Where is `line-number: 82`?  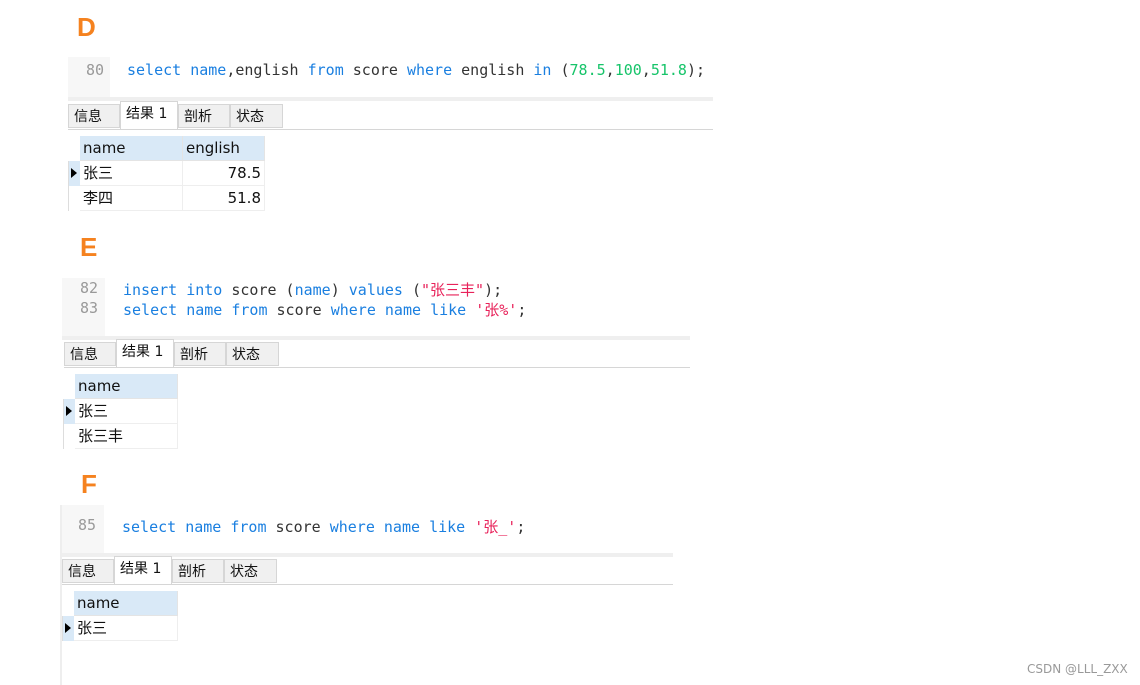 line-number: 82 is located at coordinates (88, 288).